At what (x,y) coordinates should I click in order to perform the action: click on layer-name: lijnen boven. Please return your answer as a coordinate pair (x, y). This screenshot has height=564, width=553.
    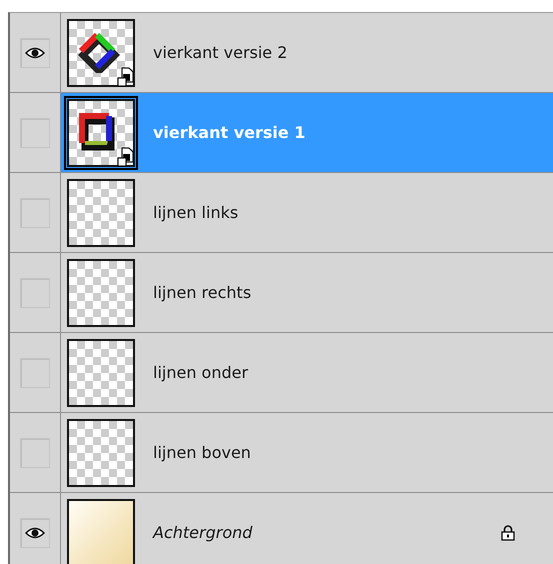
    Looking at the image, I should click on (202, 452).